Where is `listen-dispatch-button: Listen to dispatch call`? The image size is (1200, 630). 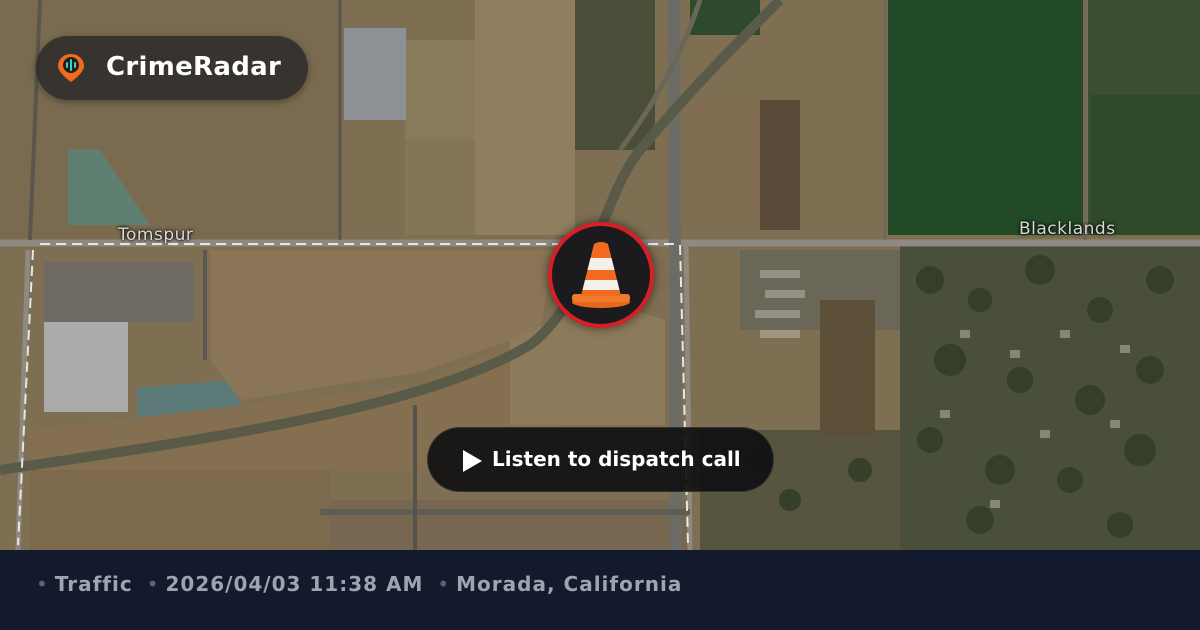 listen-dispatch-button: Listen to dispatch call is located at coordinates (600, 459).